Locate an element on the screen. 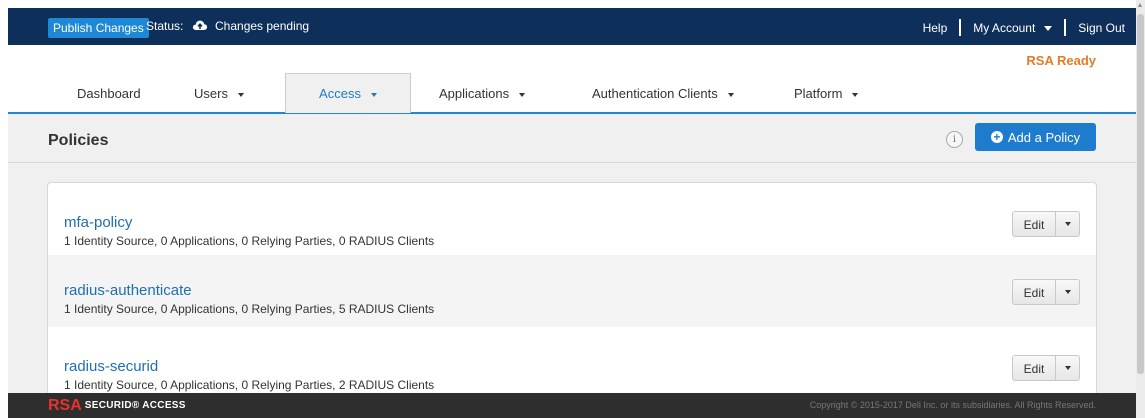 The image size is (1145, 418). top-right-nav: Help My Account Sign Out is located at coordinates (1024, 27).